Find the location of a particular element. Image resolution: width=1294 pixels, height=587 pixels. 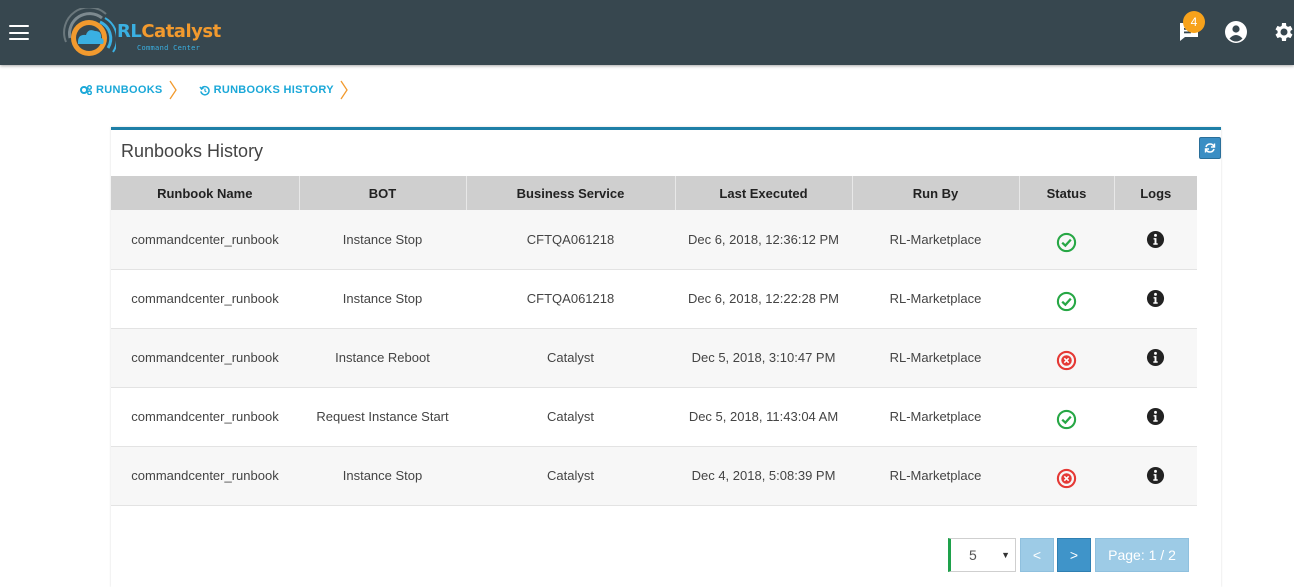

cell-last-executed: Dec 6, 2018, 12:36:12 PM is located at coordinates (763, 240).